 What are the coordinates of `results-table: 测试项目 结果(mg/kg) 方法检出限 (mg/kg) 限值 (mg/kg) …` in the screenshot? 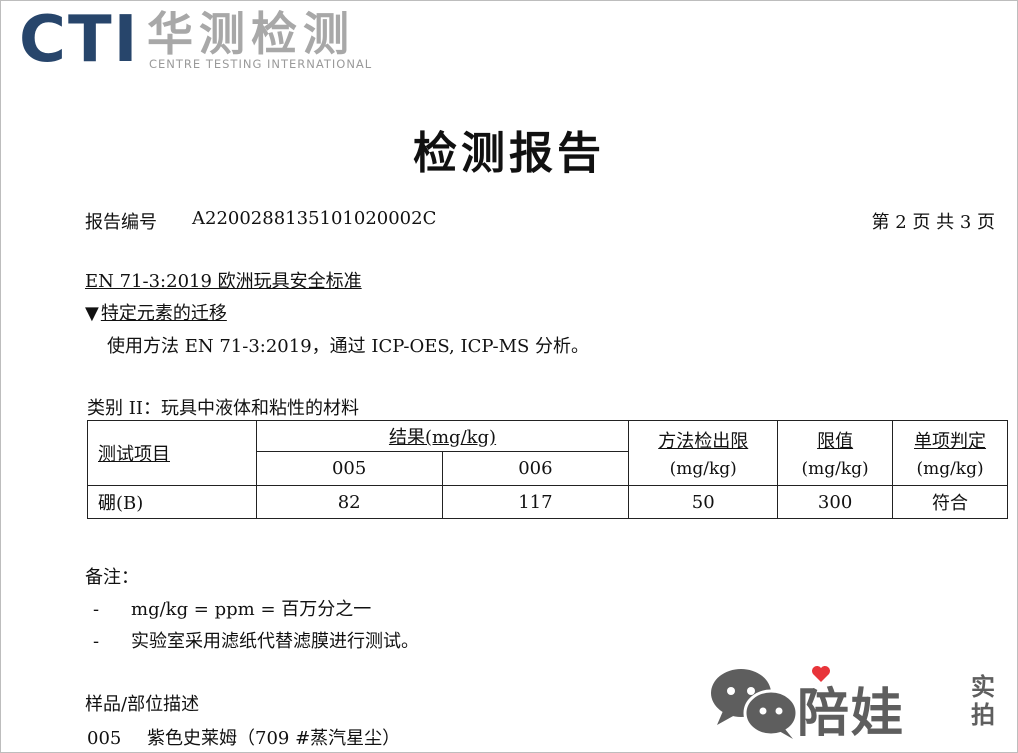 It's located at (547, 469).